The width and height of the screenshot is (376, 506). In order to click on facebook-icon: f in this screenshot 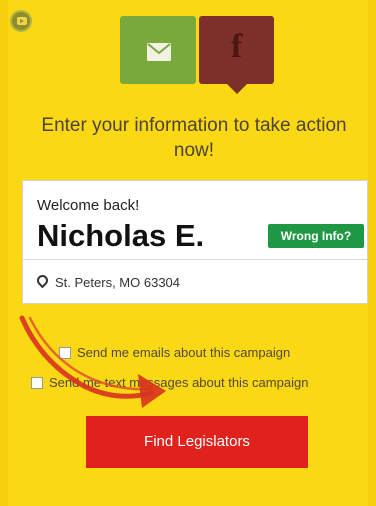, I will do `click(236, 46)`.